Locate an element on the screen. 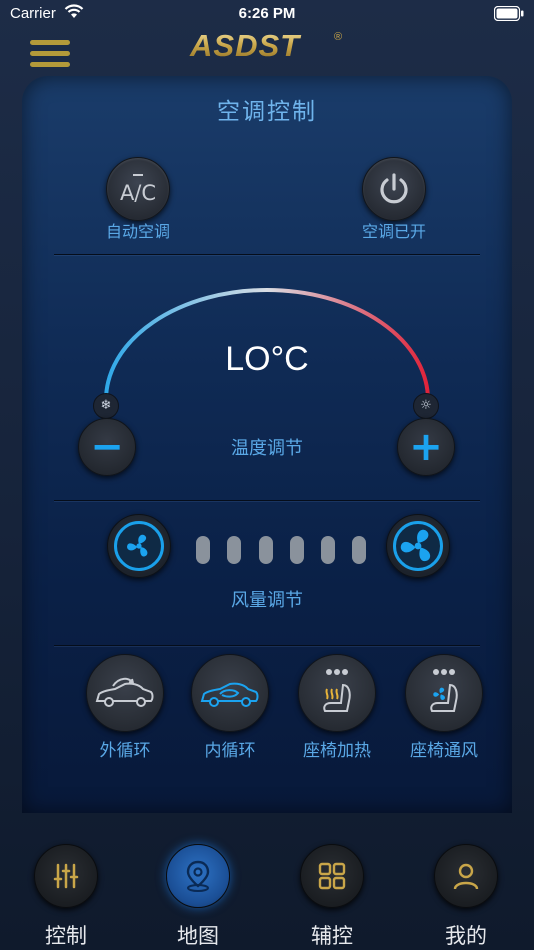 This screenshot has width=534, height=950. svg-text: ASDST is located at coordinates (245, 45).